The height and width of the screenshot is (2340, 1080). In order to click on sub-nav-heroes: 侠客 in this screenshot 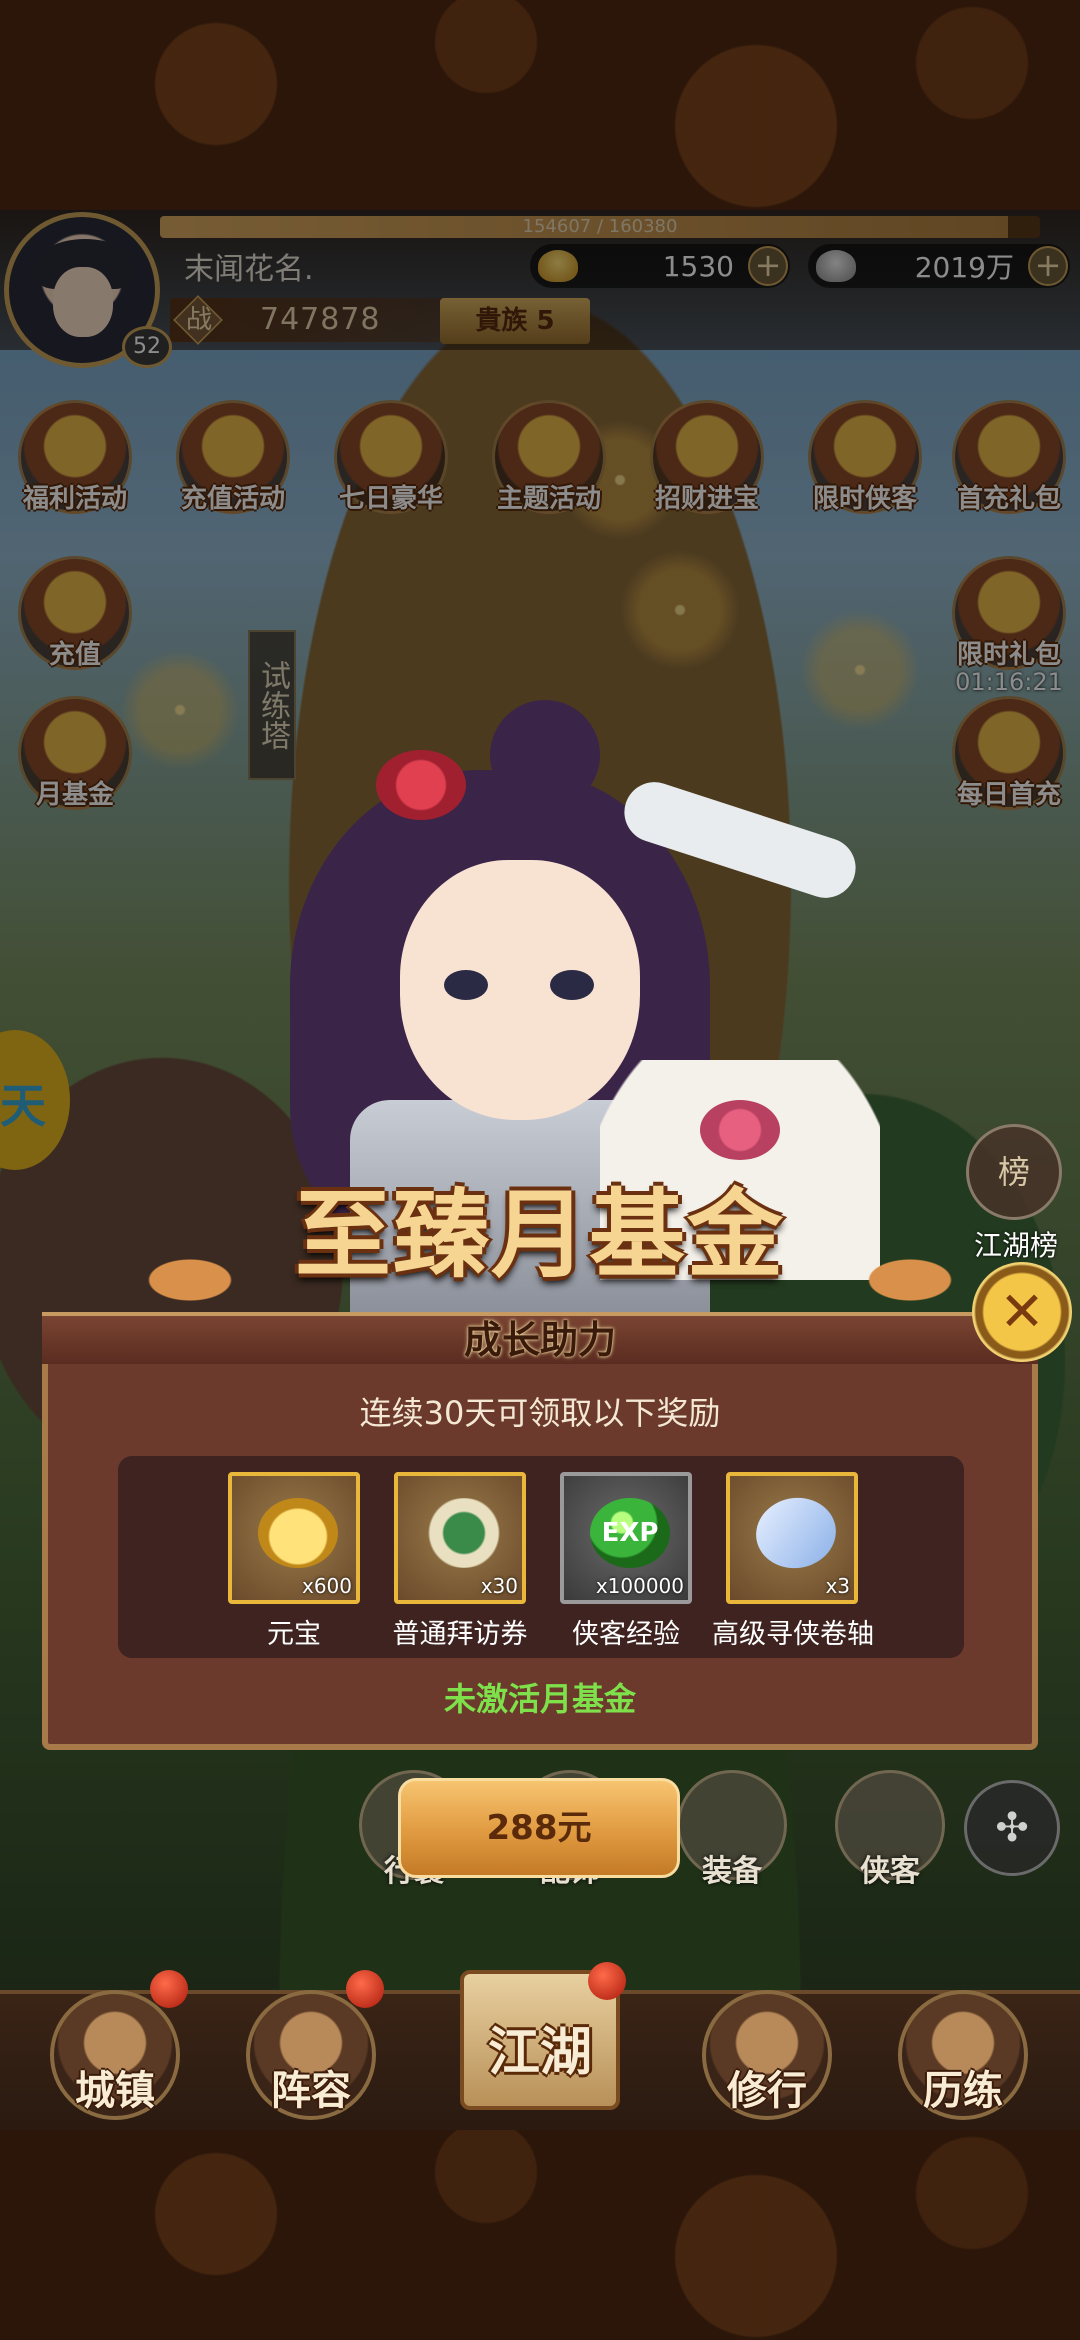, I will do `click(890, 1840)`.